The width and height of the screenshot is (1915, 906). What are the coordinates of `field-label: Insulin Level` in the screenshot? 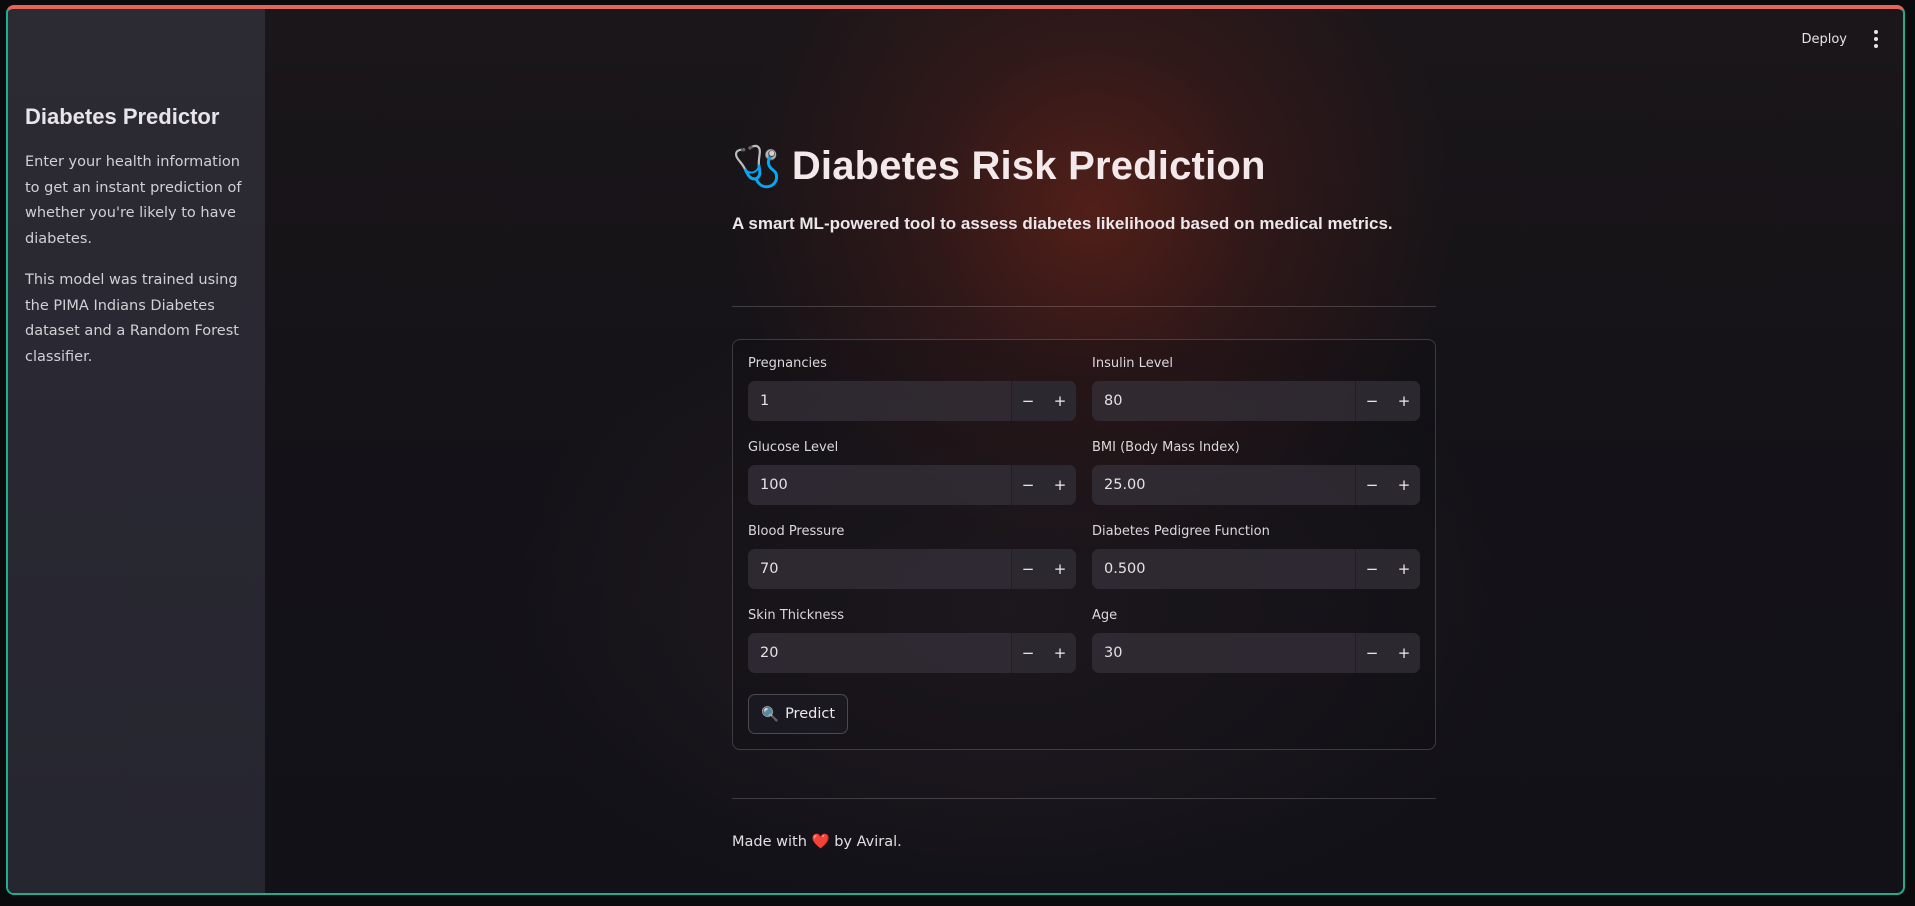 It's located at (1132, 363).